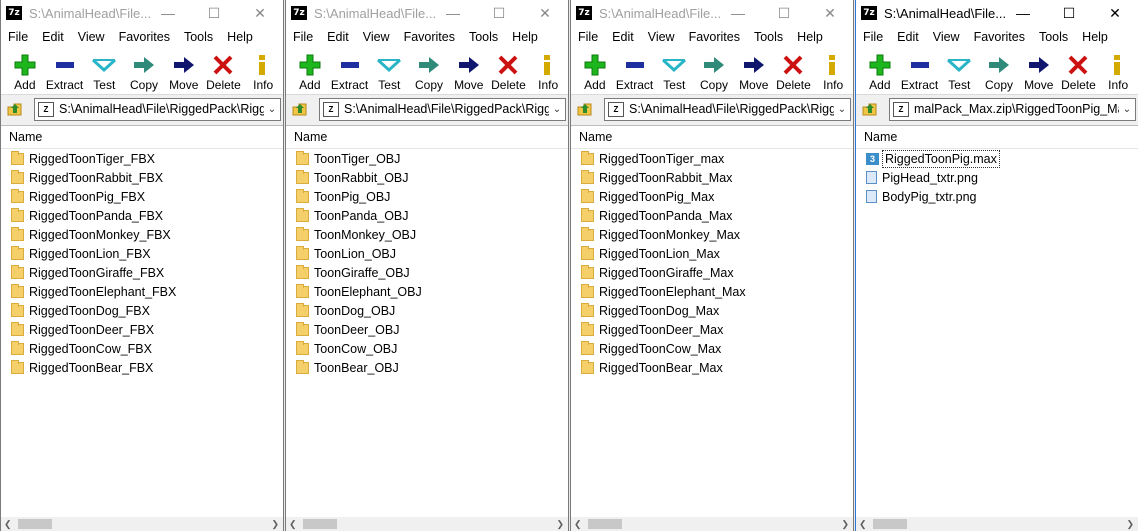 The height and width of the screenshot is (531, 1138). What do you see at coordinates (142, 196) in the screenshot?
I see `list-item: RiggedToonPig_FBX` at bounding box center [142, 196].